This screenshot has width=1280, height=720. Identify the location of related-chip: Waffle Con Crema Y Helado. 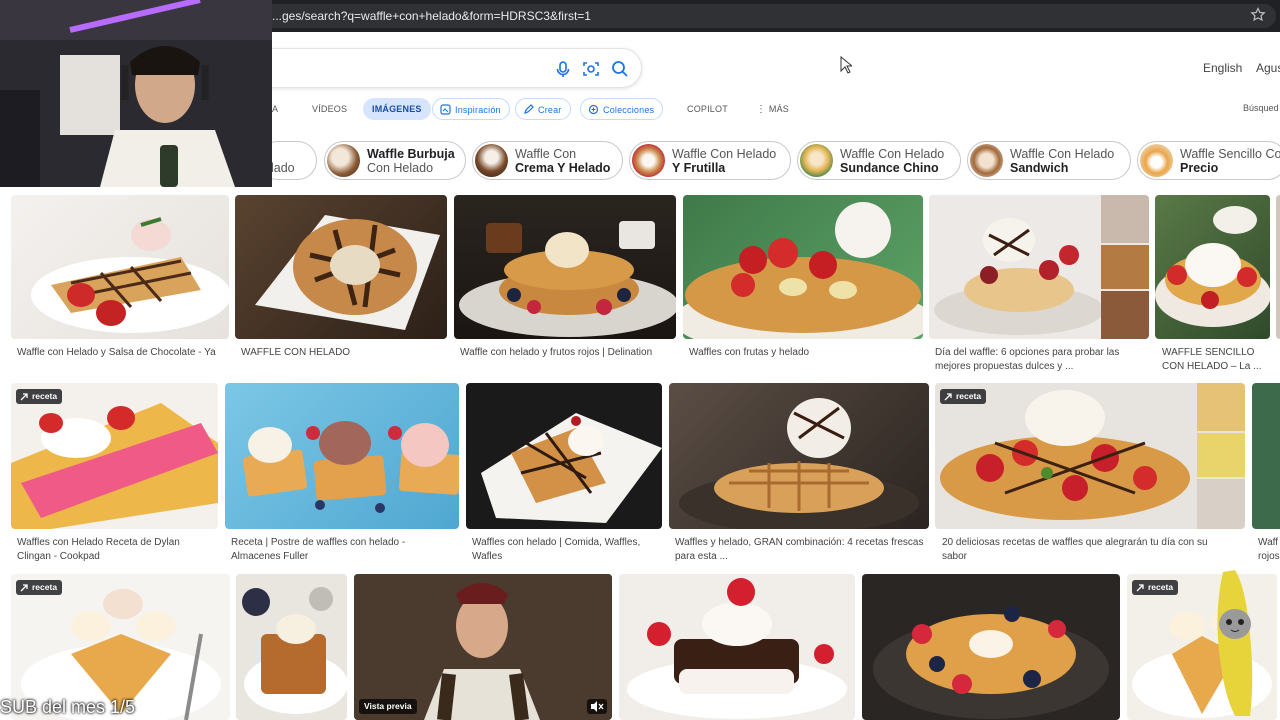
(547, 160).